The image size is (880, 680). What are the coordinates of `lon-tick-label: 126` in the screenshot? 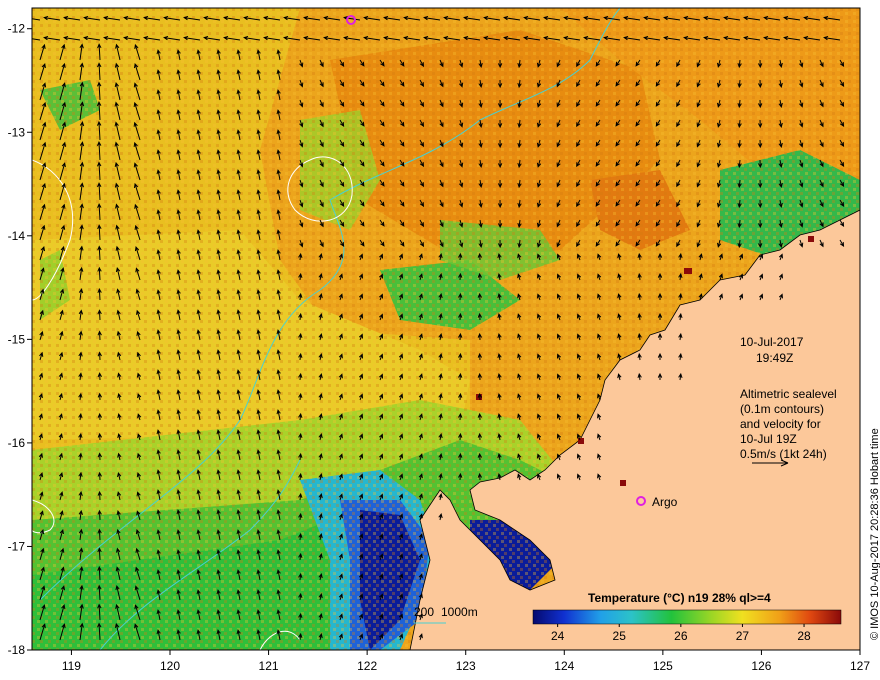 It's located at (761, 666).